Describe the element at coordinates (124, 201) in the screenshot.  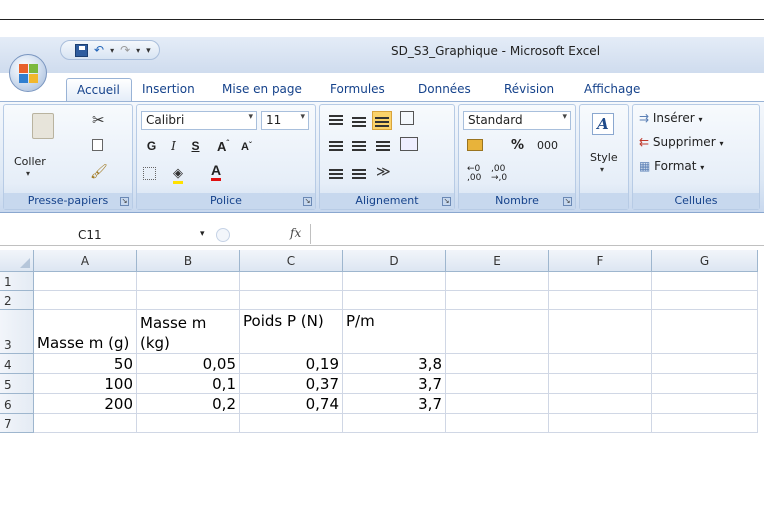
I see `clipboard-launcher-icon: ↘` at that location.